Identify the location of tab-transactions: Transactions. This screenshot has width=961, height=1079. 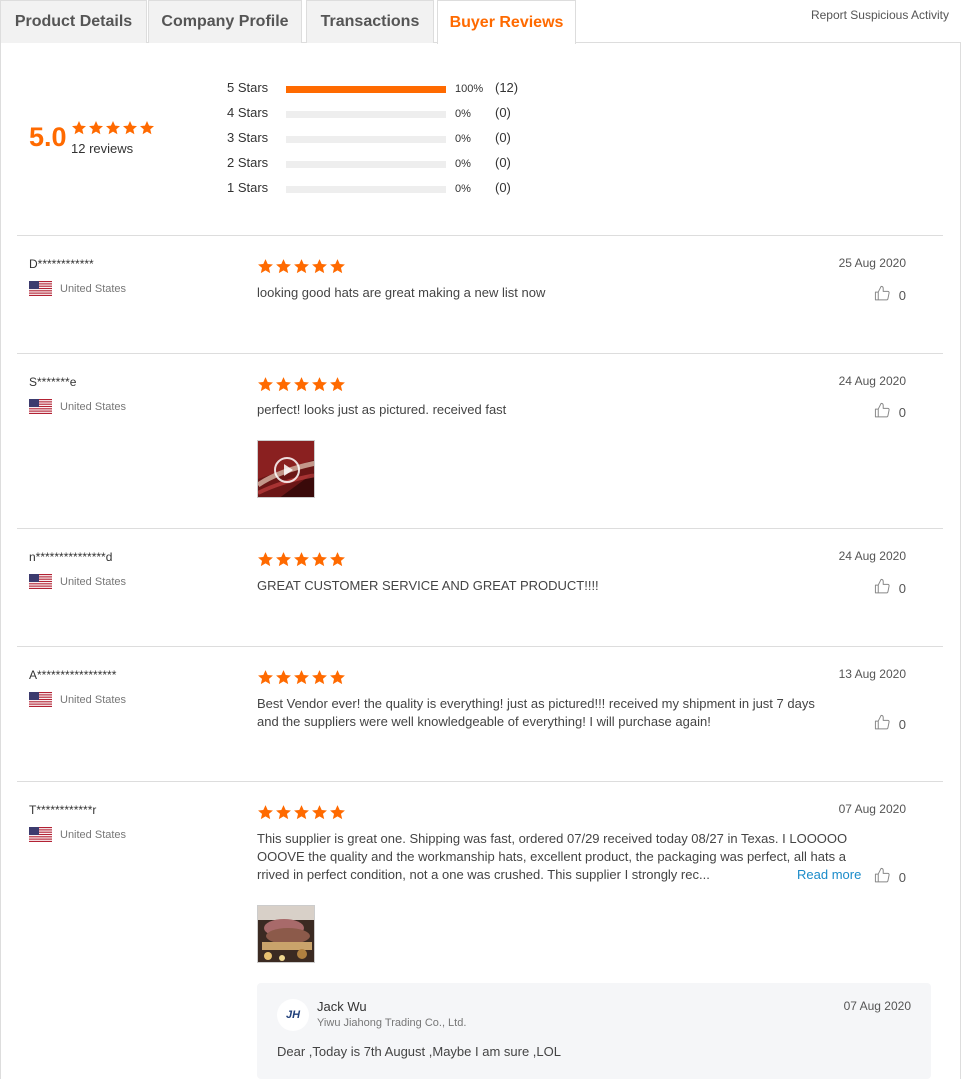
(370, 21).